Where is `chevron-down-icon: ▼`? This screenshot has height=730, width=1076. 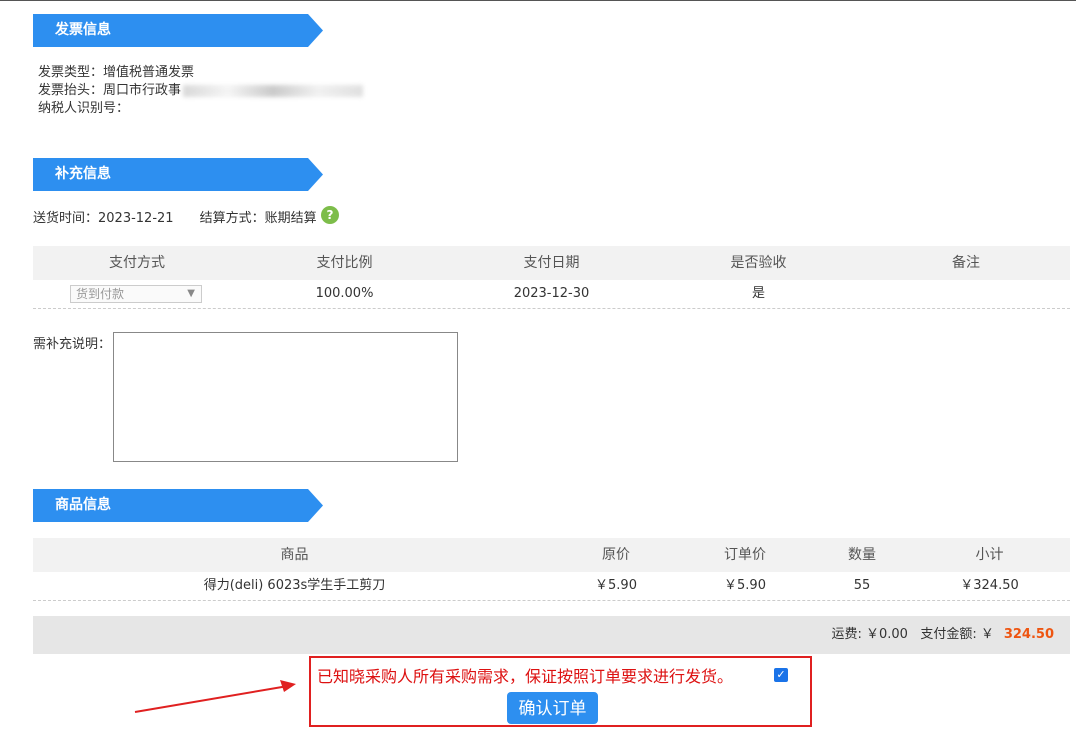
chevron-down-icon: ▼ is located at coordinates (191, 293).